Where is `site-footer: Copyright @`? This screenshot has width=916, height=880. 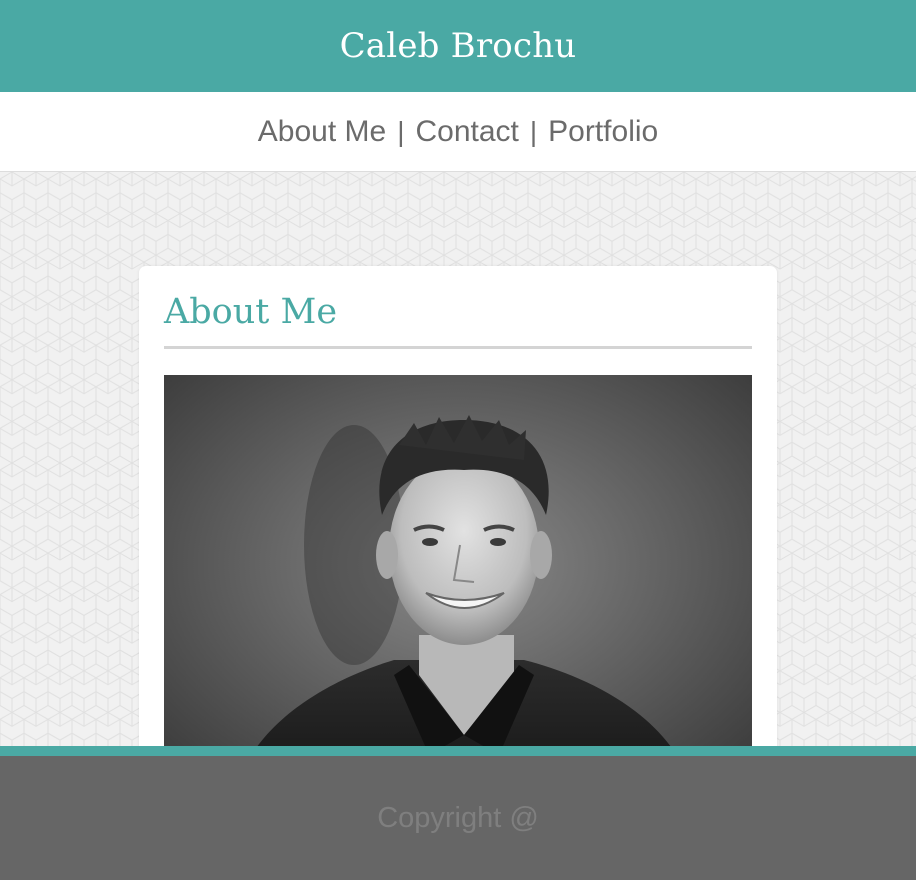
site-footer: Copyright @ is located at coordinates (458, 818).